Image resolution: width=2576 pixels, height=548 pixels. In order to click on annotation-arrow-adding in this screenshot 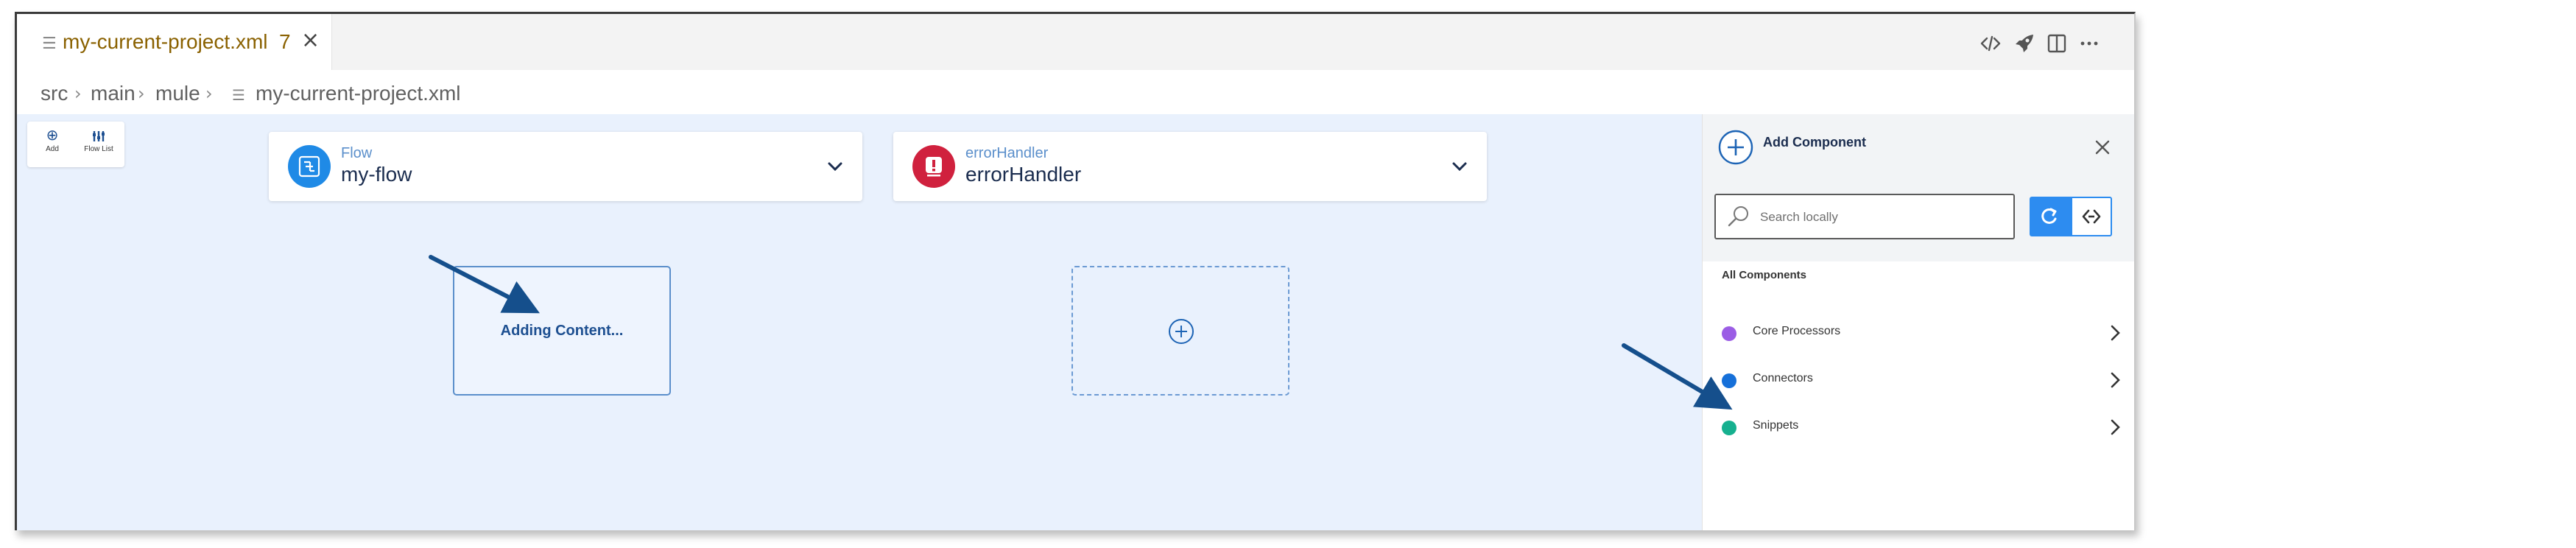, I will do `click(485, 284)`.